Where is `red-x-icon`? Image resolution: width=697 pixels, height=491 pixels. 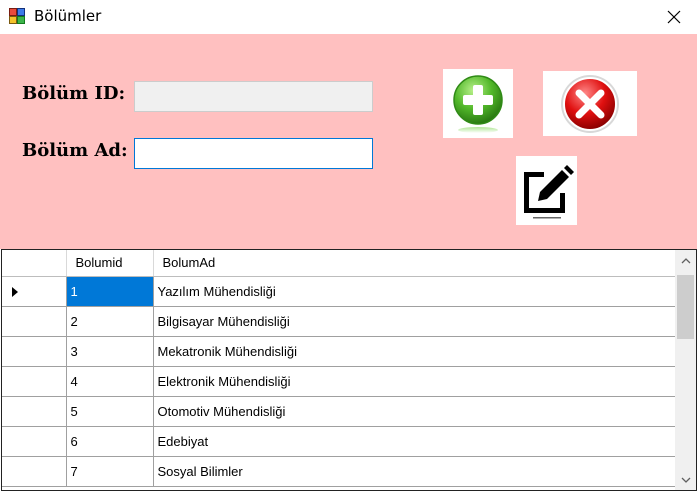 red-x-icon is located at coordinates (590, 103).